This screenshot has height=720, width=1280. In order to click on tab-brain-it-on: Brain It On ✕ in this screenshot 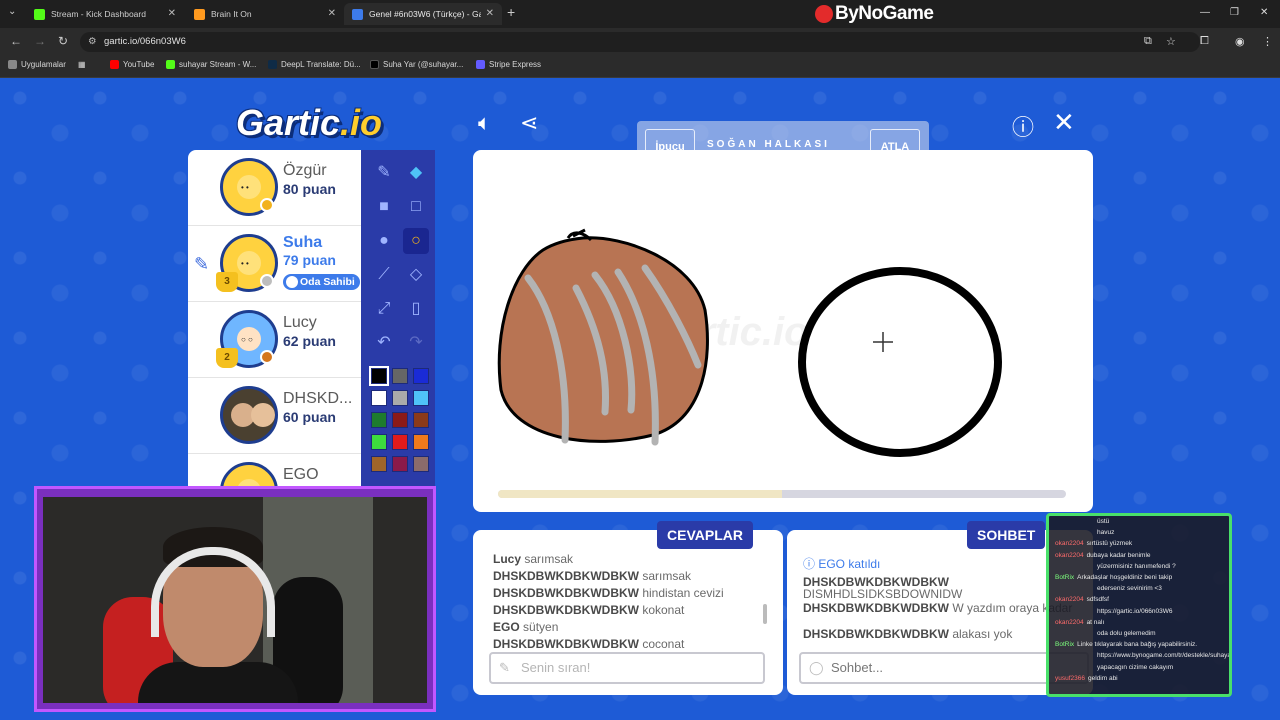, I will do `click(265, 14)`.